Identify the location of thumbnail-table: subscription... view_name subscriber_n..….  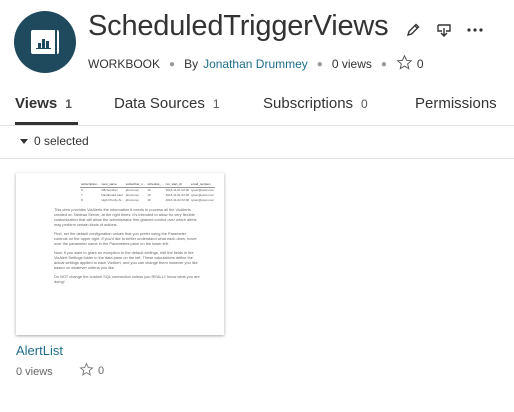
(148, 192).